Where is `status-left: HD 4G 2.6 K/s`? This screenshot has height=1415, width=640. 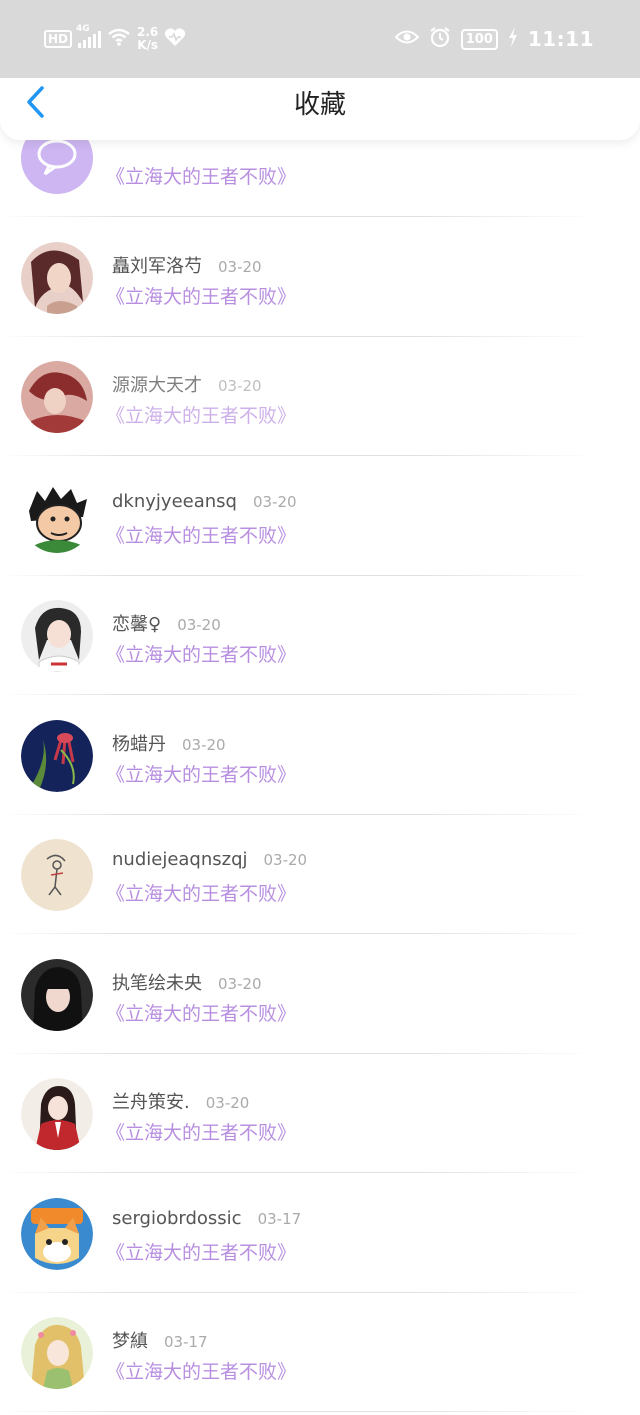 status-left: HD 4G 2.6 K/s is located at coordinates (115, 39).